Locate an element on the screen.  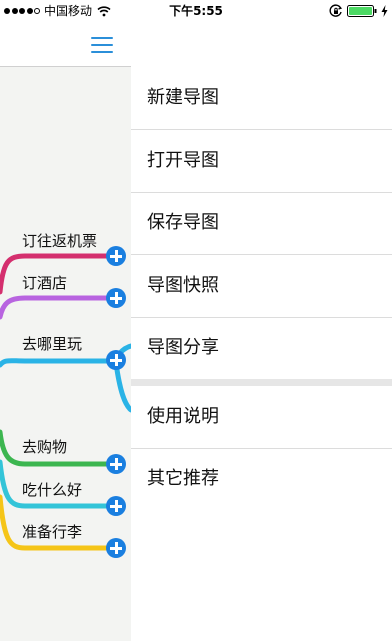
rotation-lock-icon is located at coordinates (336, 10).